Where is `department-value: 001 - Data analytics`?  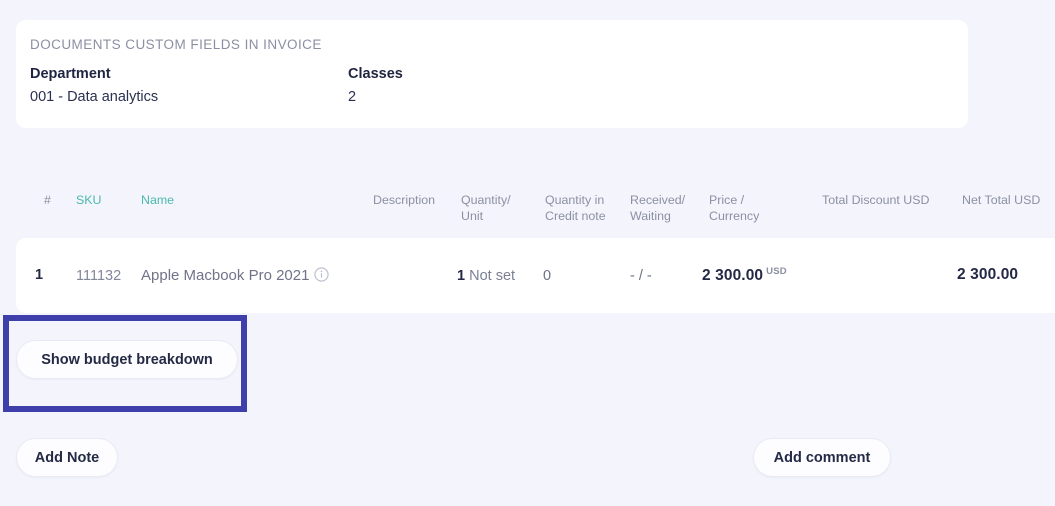 department-value: 001 - Data analytics is located at coordinates (94, 97).